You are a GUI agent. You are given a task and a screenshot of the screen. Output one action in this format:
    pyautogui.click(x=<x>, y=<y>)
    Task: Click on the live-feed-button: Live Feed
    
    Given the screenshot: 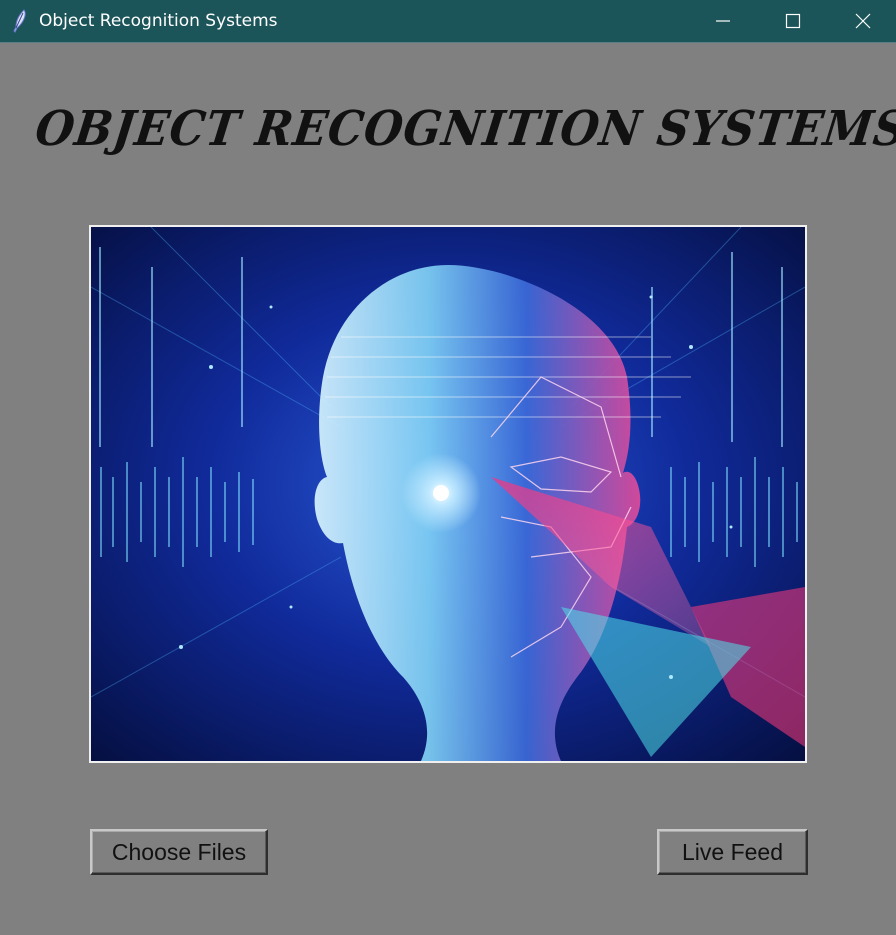 What is the action you would take?
    pyautogui.click(x=732, y=852)
    